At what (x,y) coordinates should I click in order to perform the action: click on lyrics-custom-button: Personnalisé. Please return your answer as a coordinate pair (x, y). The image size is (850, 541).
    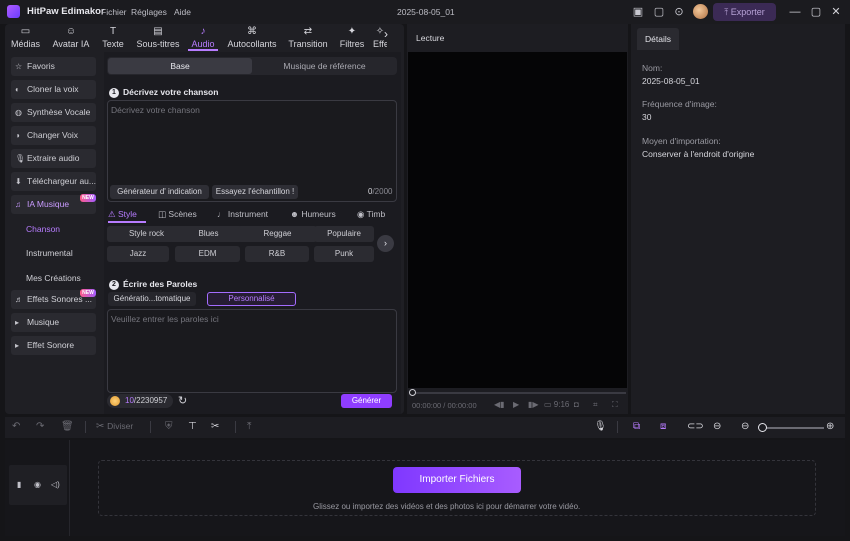
    Looking at the image, I should click on (251, 299).